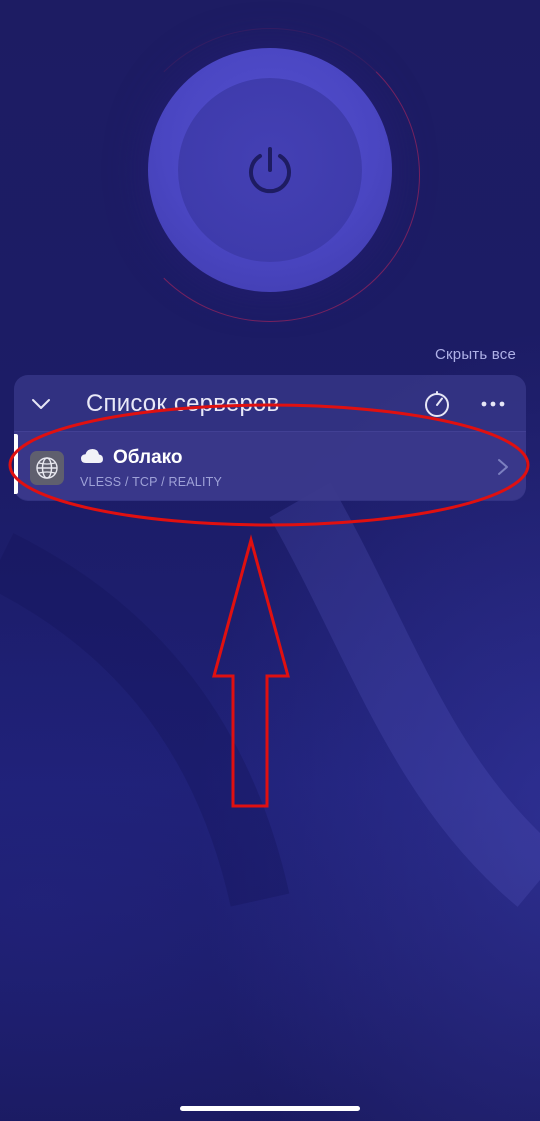 The width and height of the screenshot is (540, 1121). I want to click on speedometer-icon, so click(437, 404).